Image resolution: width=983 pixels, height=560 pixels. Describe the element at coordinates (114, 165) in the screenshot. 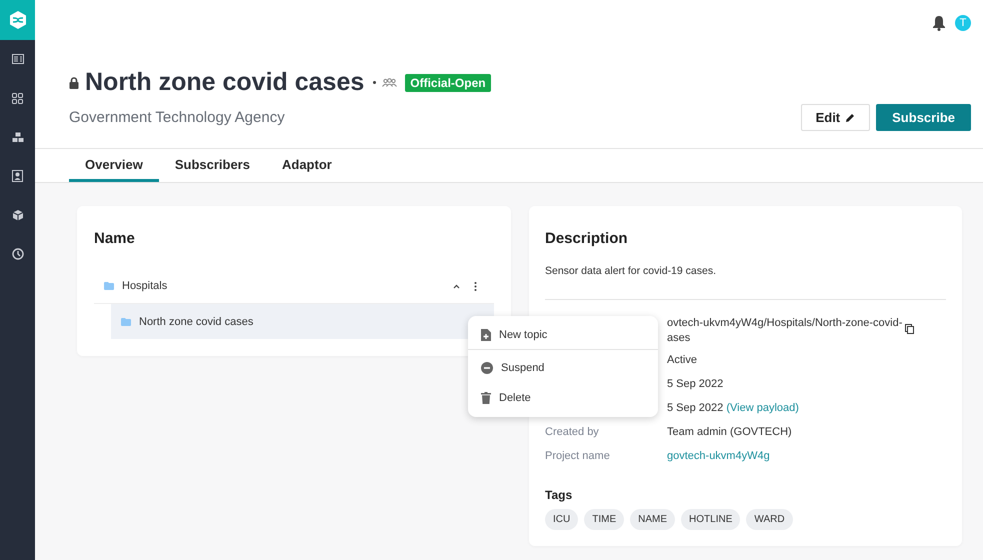

I see `tab: Overview` at that location.